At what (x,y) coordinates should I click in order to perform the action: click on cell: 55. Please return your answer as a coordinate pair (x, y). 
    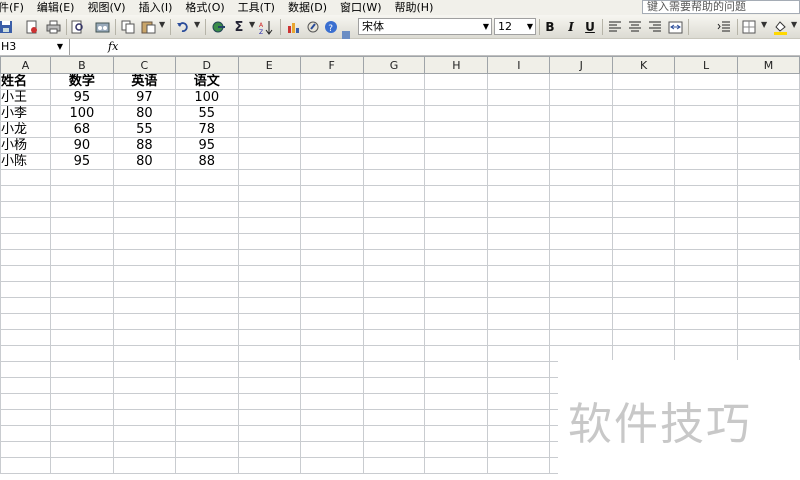
    Looking at the image, I should click on (206, 113).